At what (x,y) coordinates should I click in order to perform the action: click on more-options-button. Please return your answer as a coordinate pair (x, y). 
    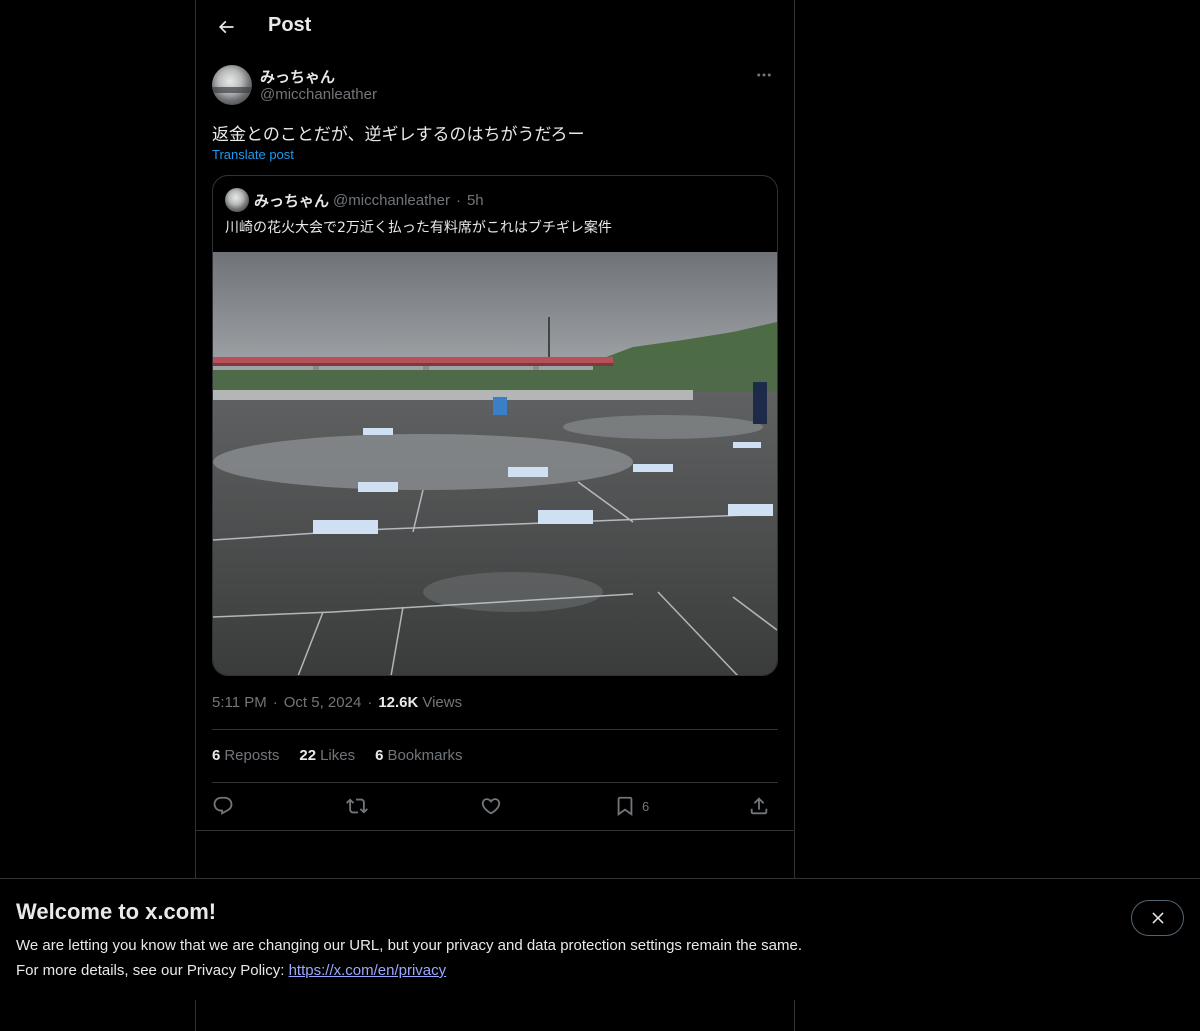
    Looking at the image, I should click on (764, 75).